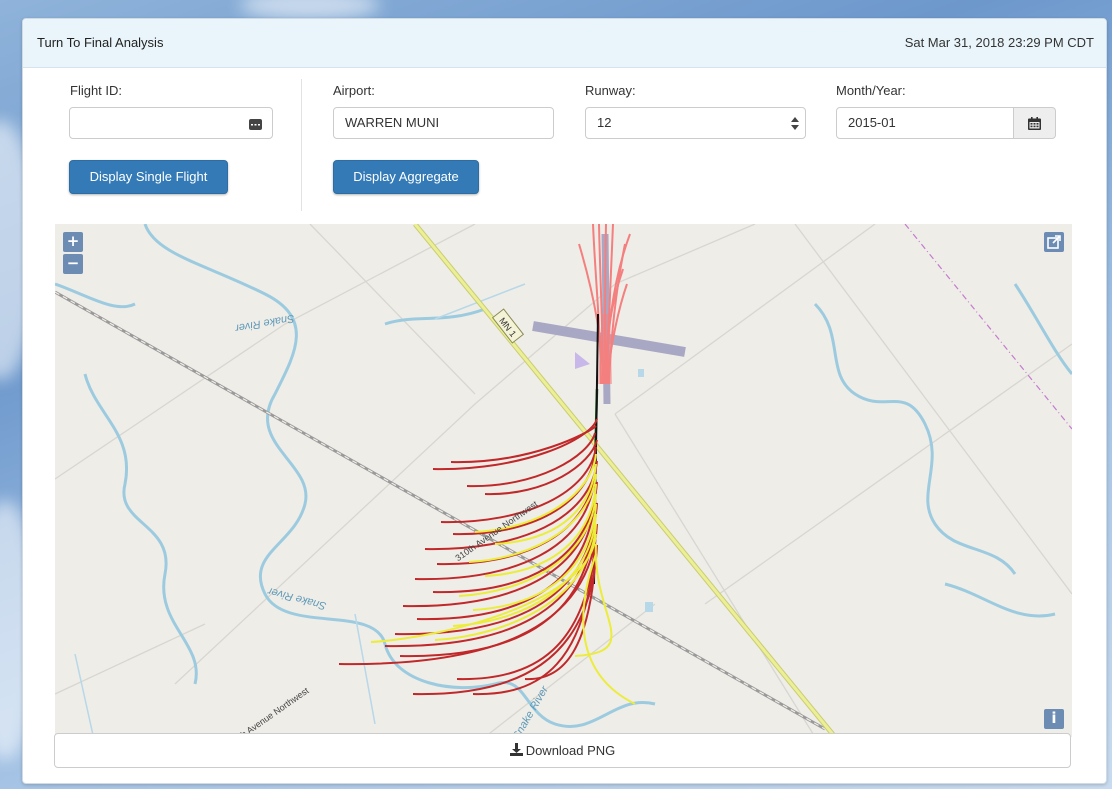 The width and height of the screenshot is (1112, 789). I want to click on month-year-input: 2015-01, so click(925, 123).